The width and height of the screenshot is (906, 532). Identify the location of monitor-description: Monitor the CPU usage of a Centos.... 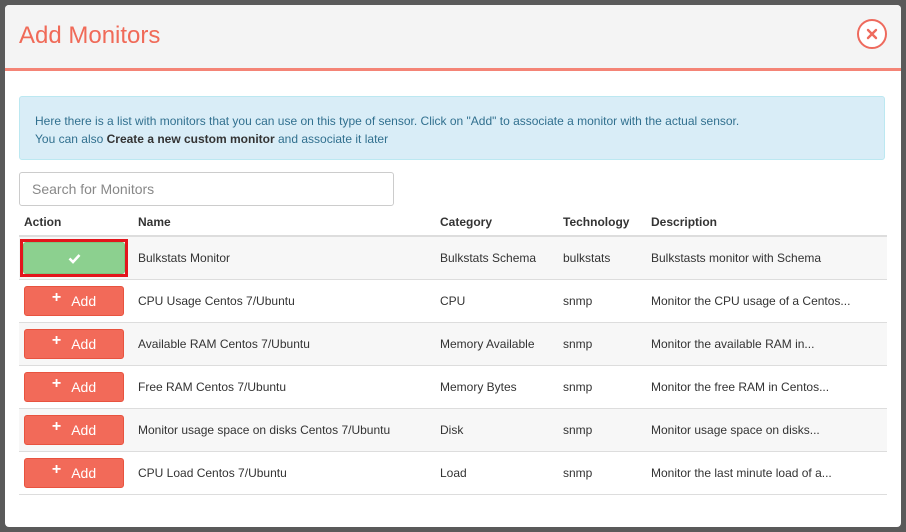
(766, 301).